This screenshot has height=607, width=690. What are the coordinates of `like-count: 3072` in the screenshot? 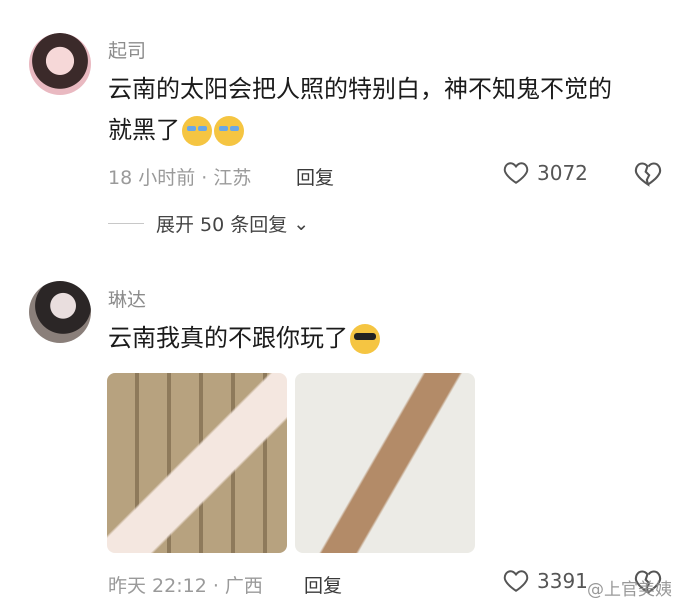 It's located at (562, 173).